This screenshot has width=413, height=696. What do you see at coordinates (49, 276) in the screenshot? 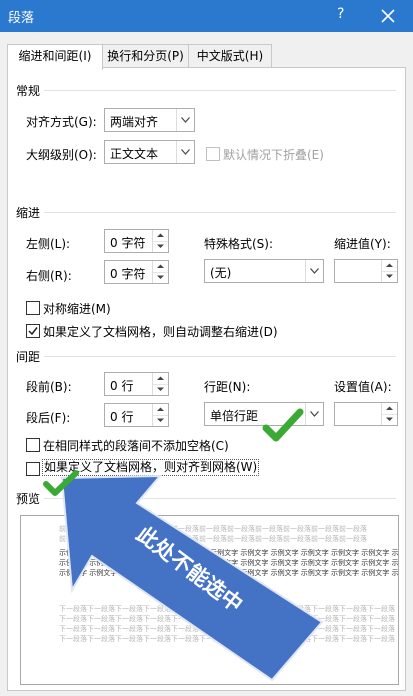
I see `indent-right-label: 右侧(R):` at bounding box center [49, 276].